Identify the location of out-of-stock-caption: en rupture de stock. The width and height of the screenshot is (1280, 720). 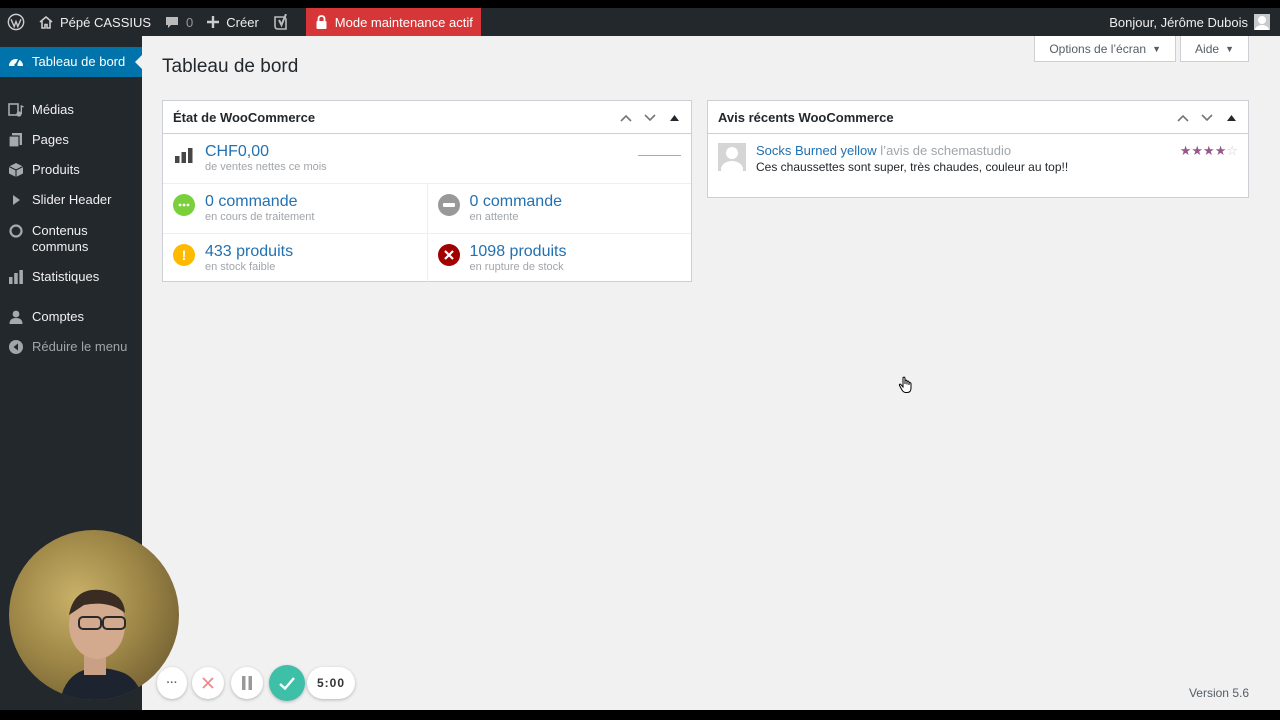
(516, 267).